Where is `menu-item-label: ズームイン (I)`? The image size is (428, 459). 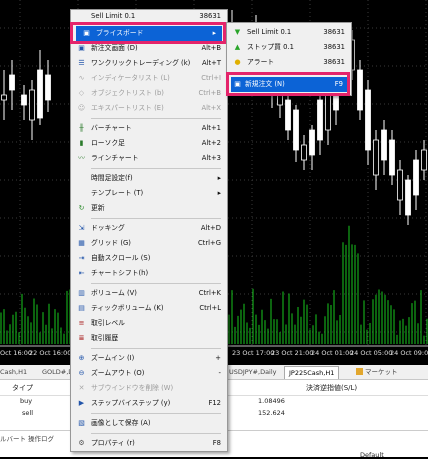
menu-item-label: ズームイン (I) is located at coordinates (113, 358).